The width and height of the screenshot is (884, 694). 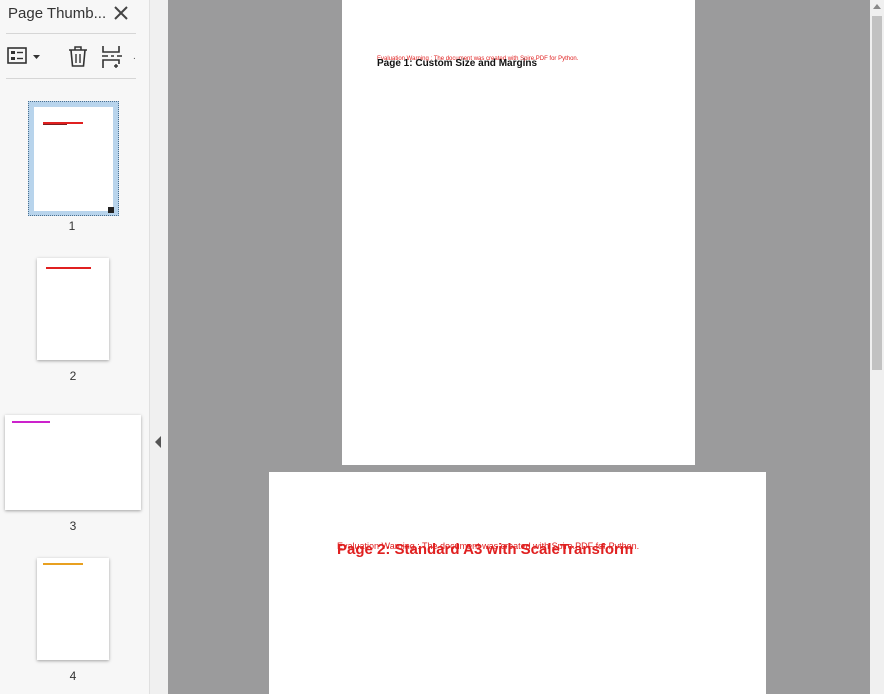 I want to click on scroll-up-arrow-icon, so click(x=877, y=6).